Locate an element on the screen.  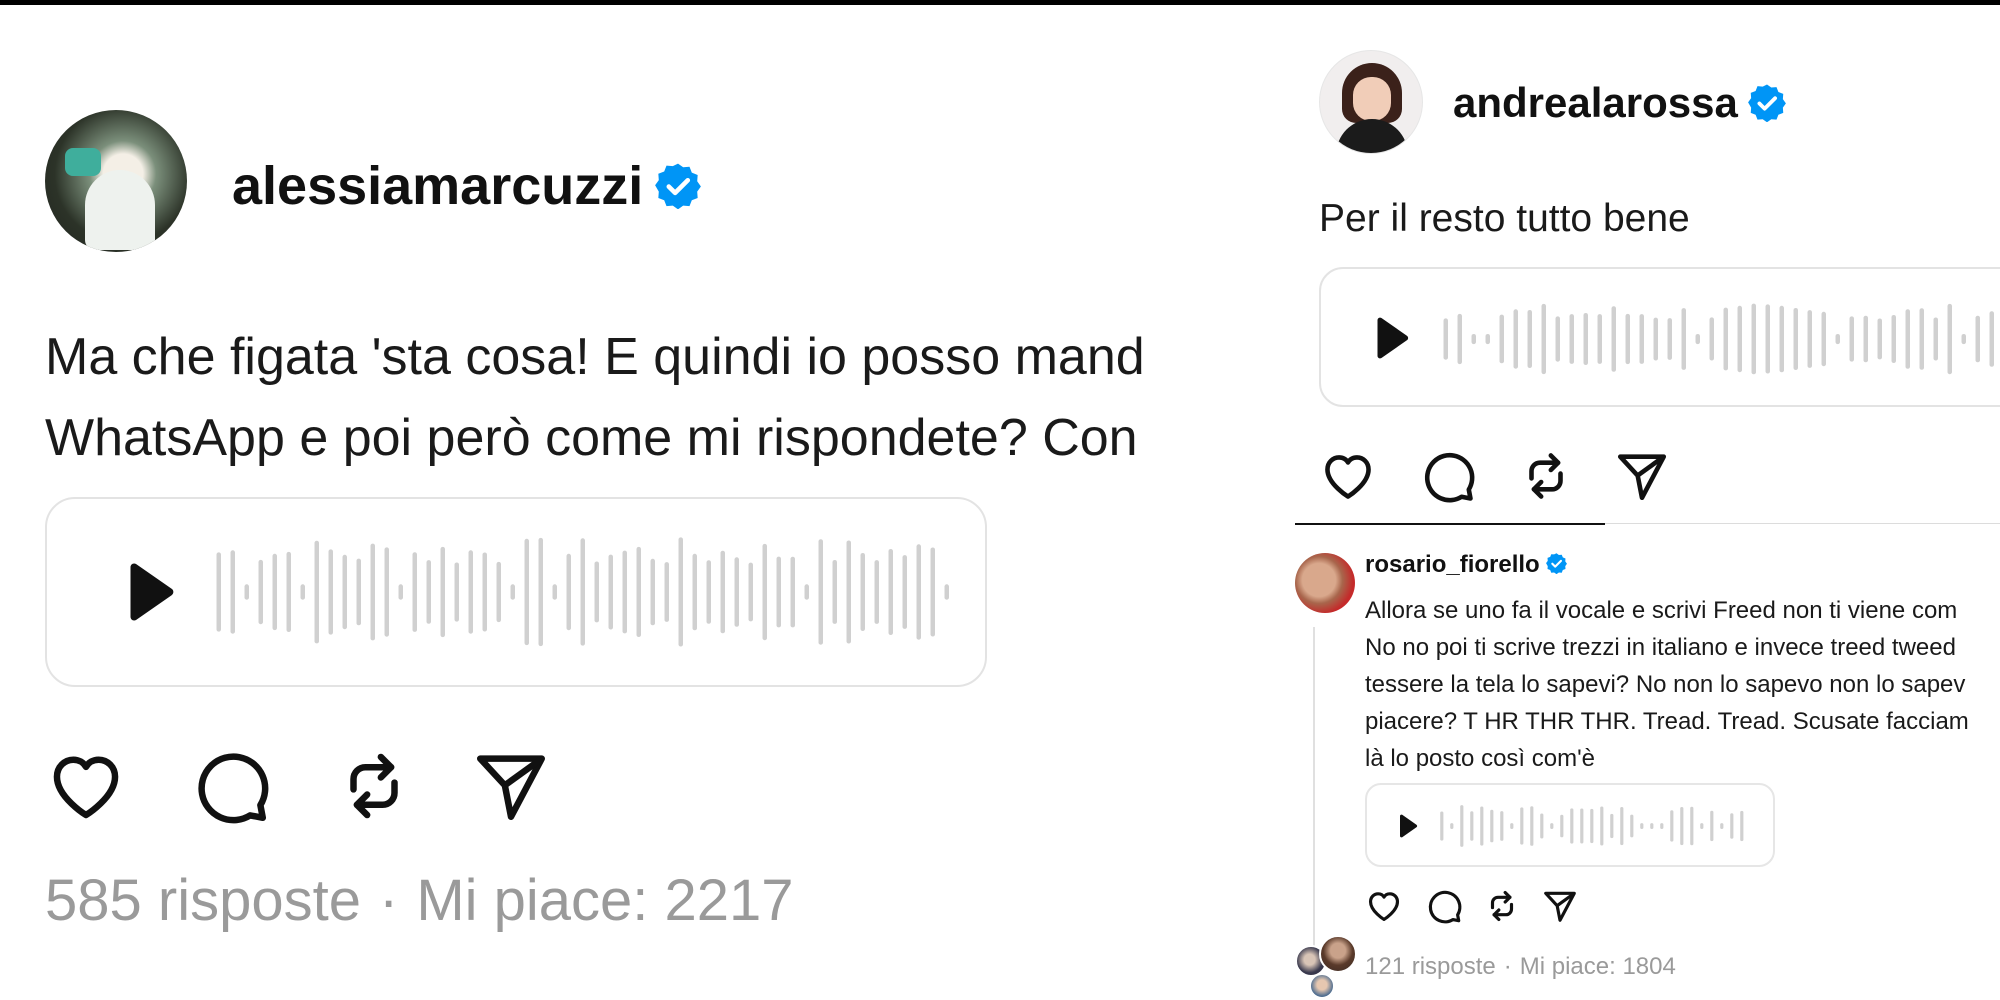
username: andrealarossa is located at coordinates (1595, 102).